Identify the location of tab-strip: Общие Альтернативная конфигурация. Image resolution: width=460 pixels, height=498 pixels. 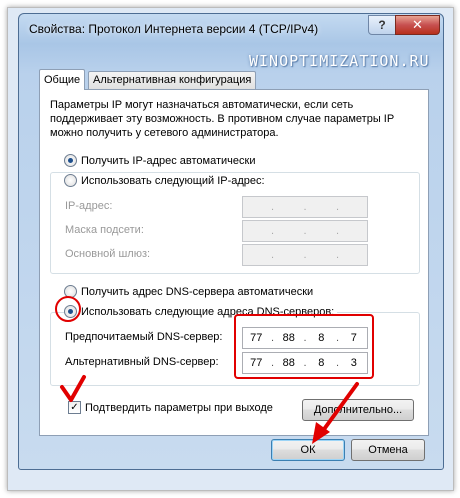
(231, 79).